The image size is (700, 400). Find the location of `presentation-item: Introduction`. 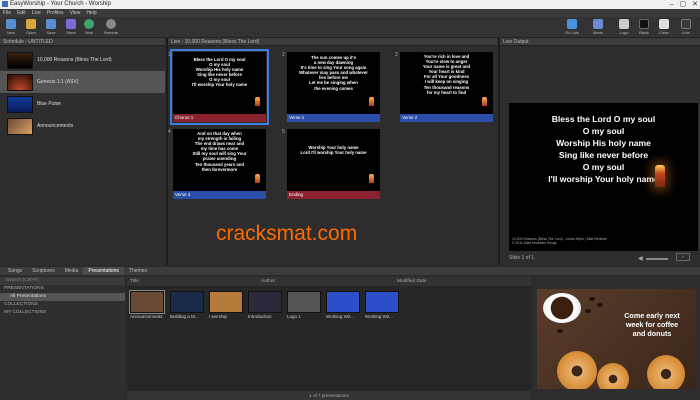

presentation-item: Introduction is located at coordinates (265, 306).